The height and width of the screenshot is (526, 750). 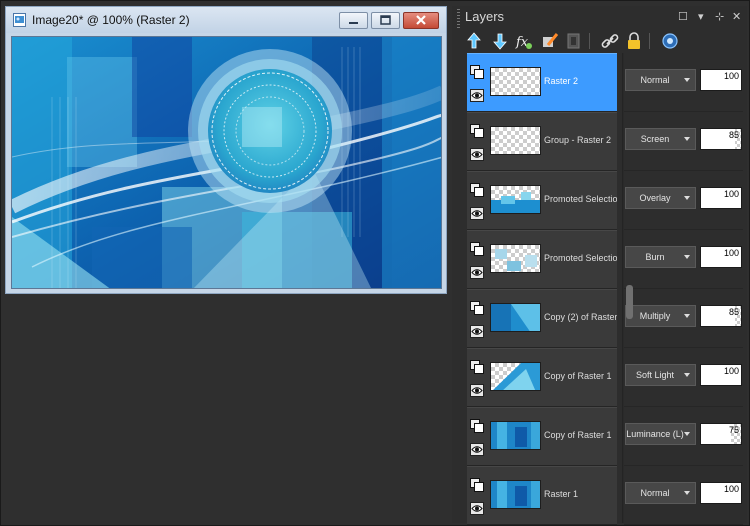 What do you see at coordinates (655, 80) in the screenshot?
I see `blend-mode-value: Normal` at bounding box center [655, 80].